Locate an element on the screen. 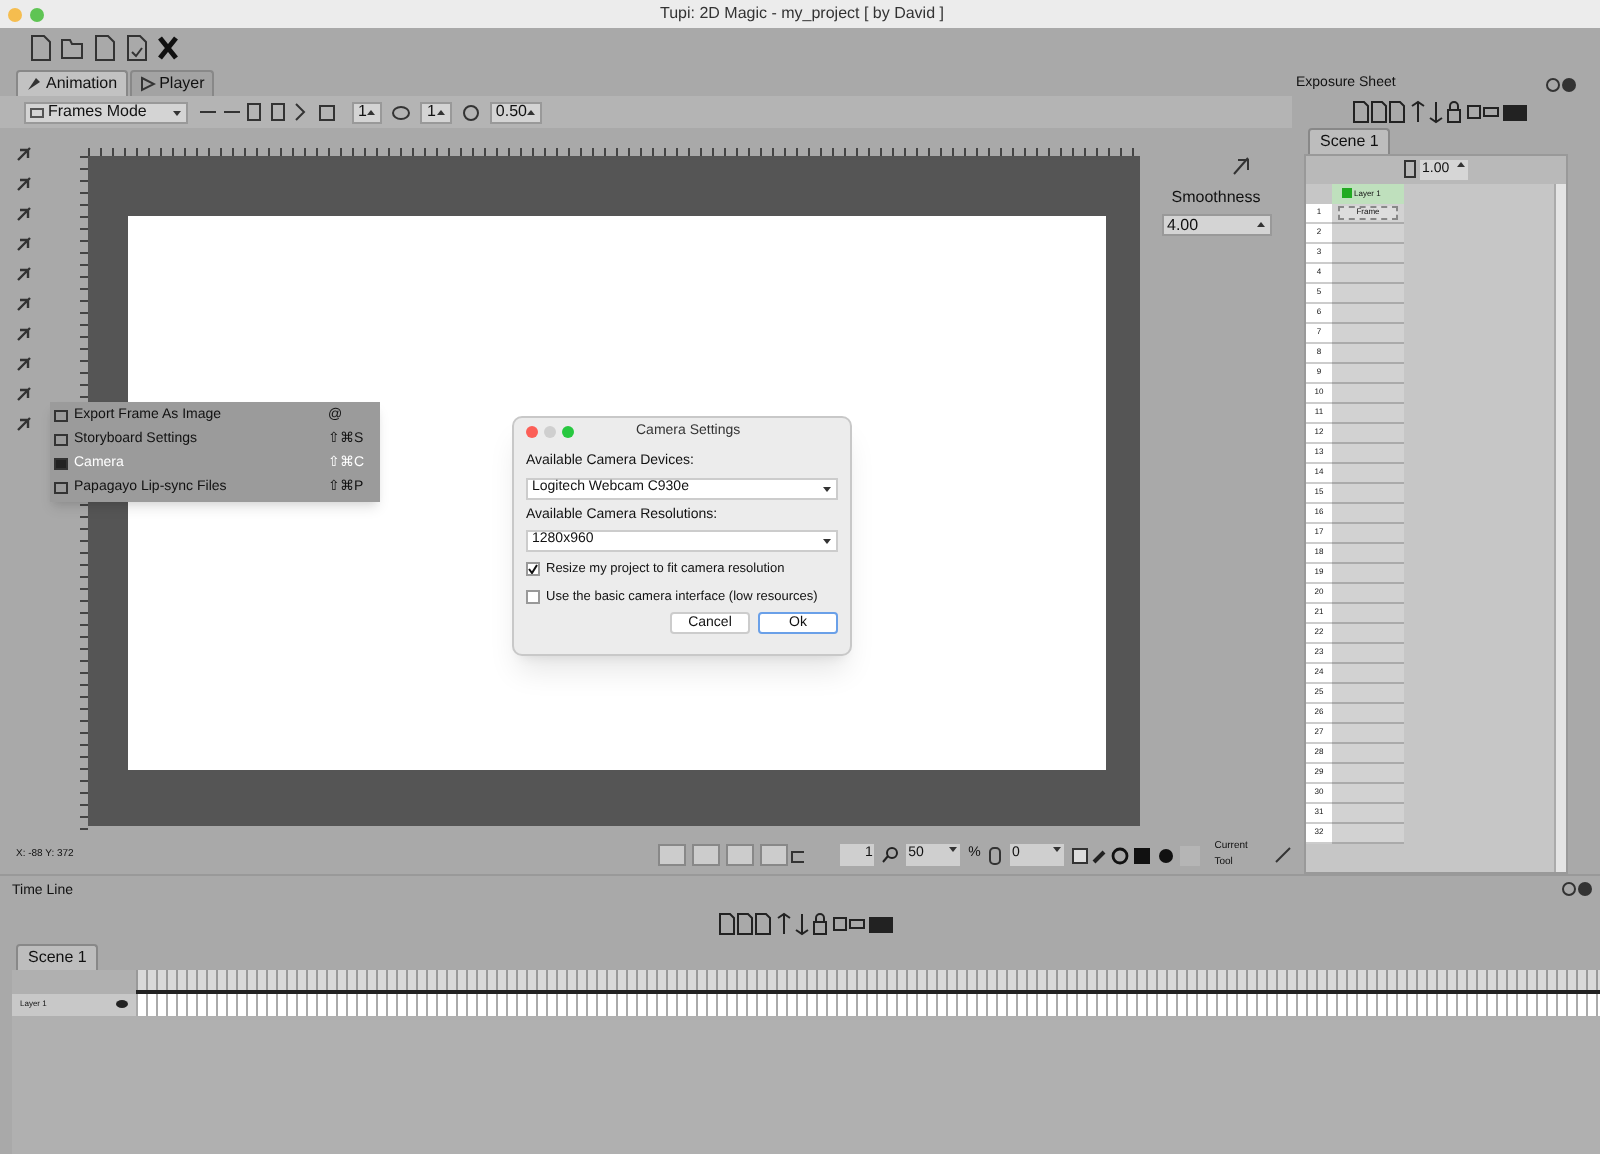 The width and height of the screenshot is (1600, 1154). mode-dropdown: Frames Mode is located at coordinates (106, 112).